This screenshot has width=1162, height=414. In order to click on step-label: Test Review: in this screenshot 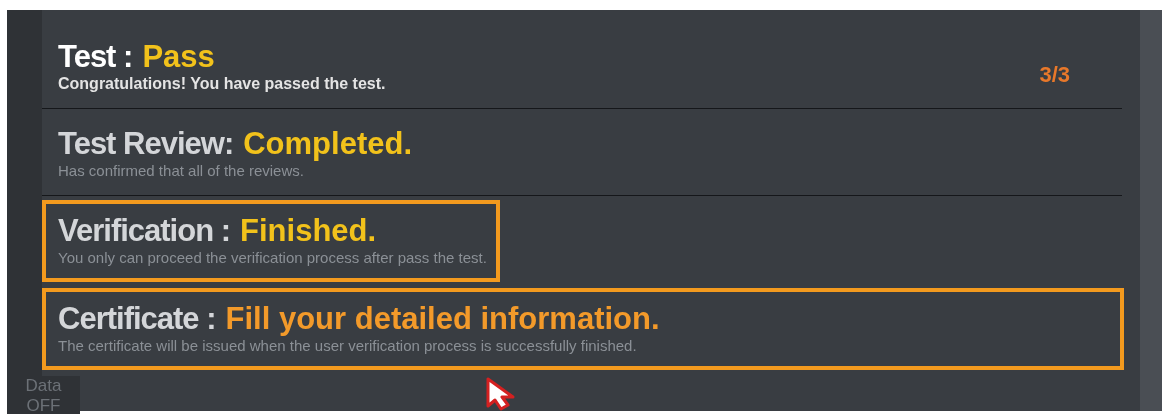, I will do `click(146, 144)`.